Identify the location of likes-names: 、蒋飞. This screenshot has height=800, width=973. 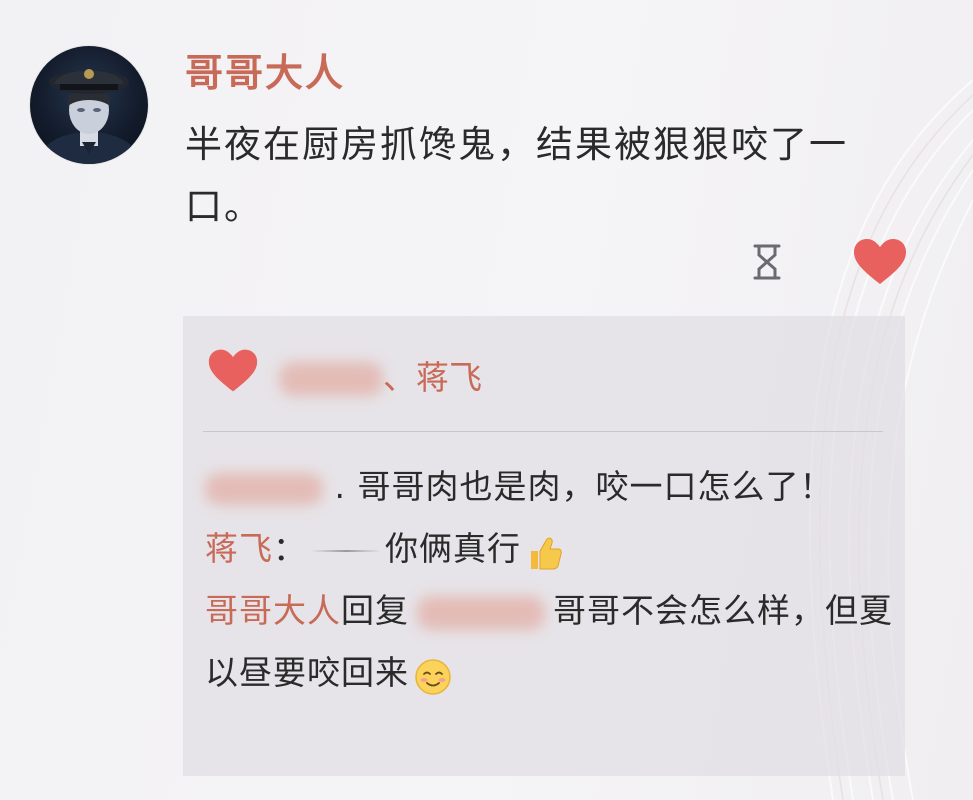
(432, 378).